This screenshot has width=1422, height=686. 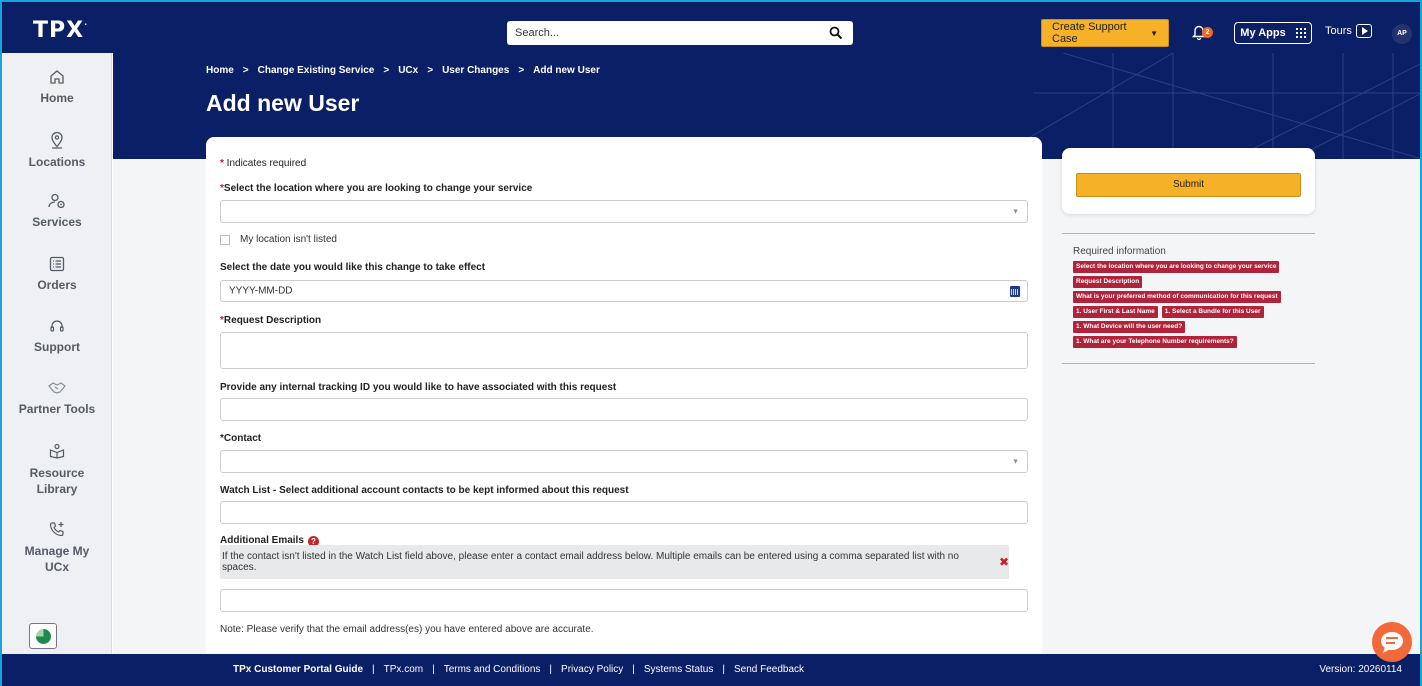 What do you see at coordinates (60, 30) in the screenshot?
I see `tpx-logo: TPX.` at bounding box center [60, 30].